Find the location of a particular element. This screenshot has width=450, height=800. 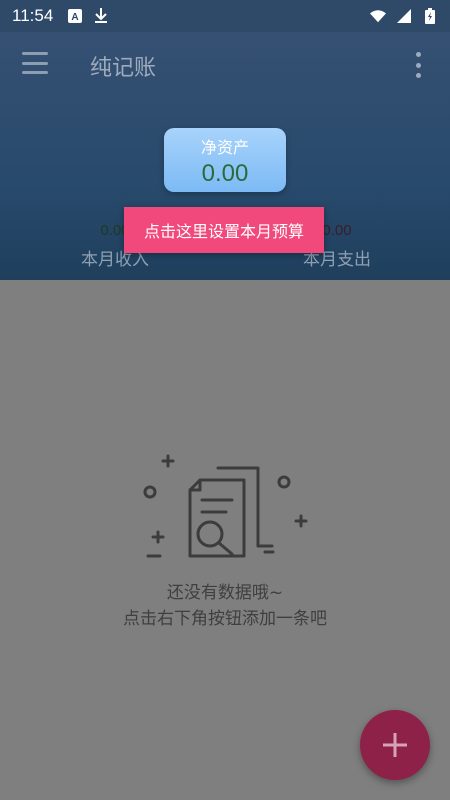

download-icon is located at coordinates (101, 16).